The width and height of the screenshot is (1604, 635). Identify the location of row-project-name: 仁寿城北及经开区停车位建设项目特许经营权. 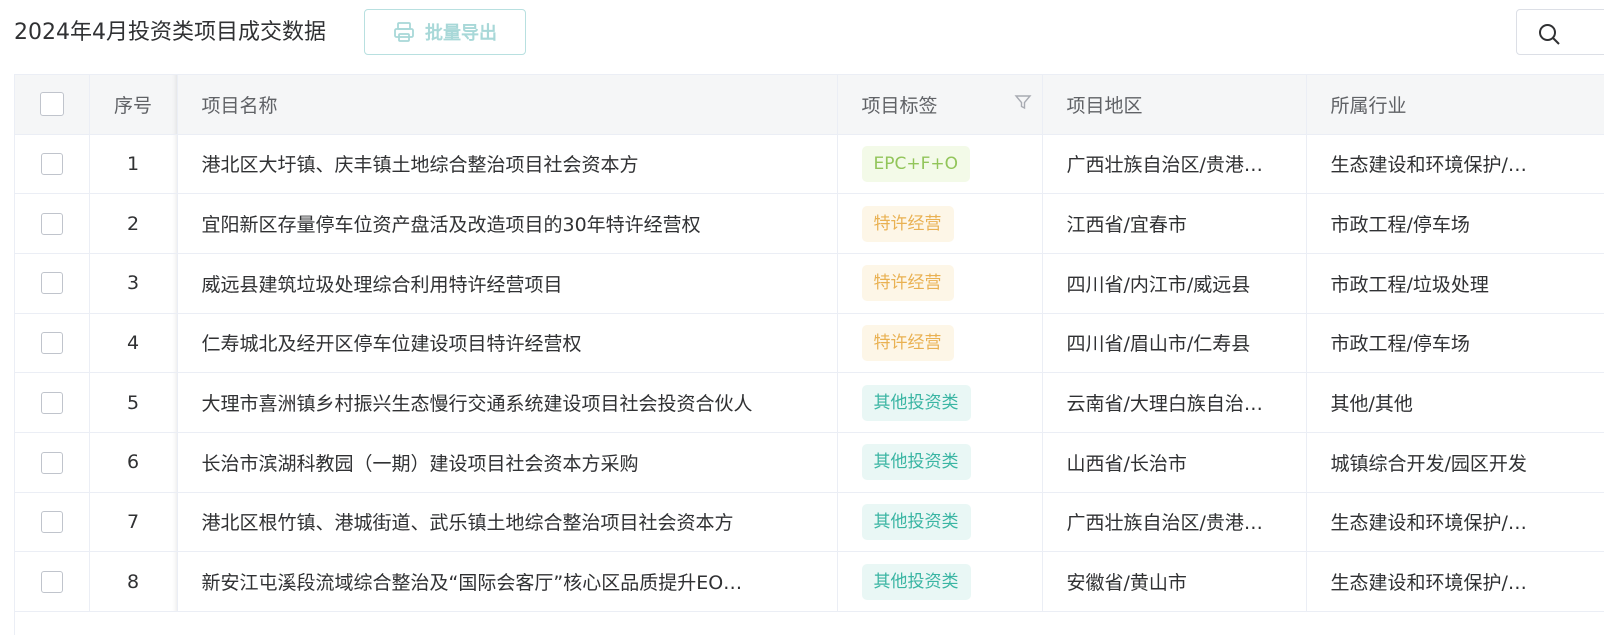
(507, 343).